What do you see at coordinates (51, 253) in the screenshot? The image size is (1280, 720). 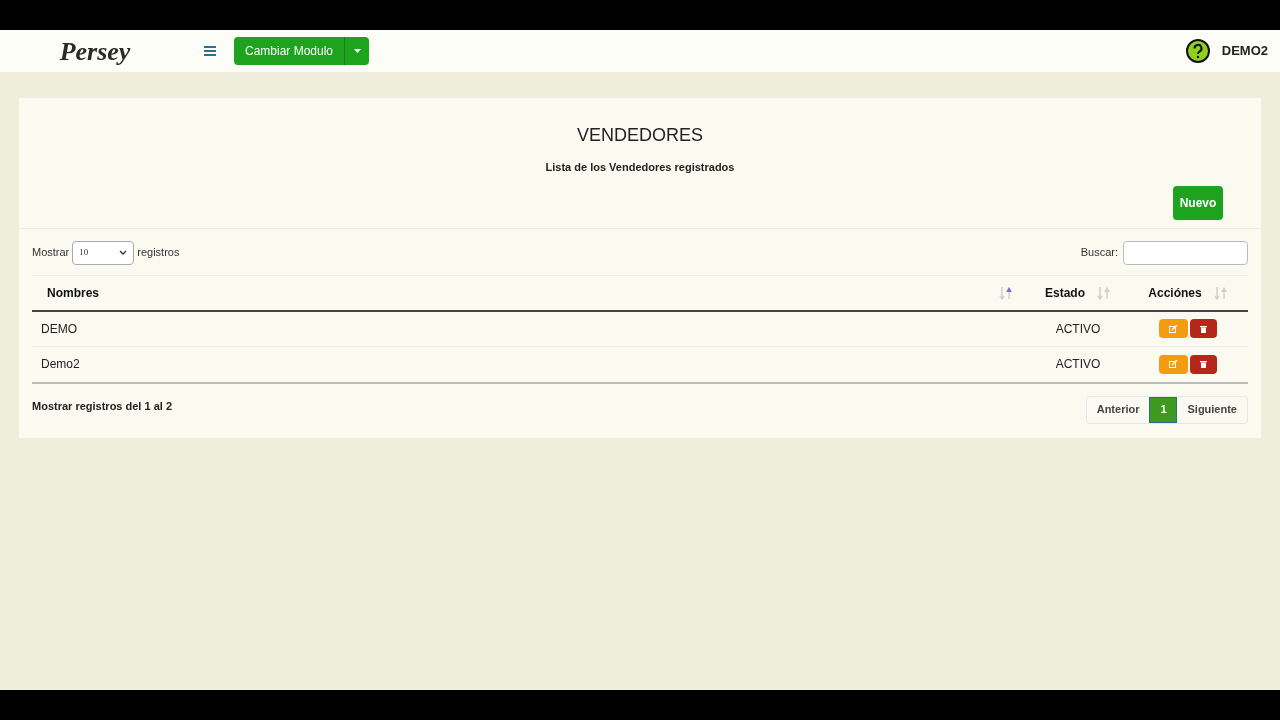 I see `show-label: Mostrar` at bounding box center [51, 253].